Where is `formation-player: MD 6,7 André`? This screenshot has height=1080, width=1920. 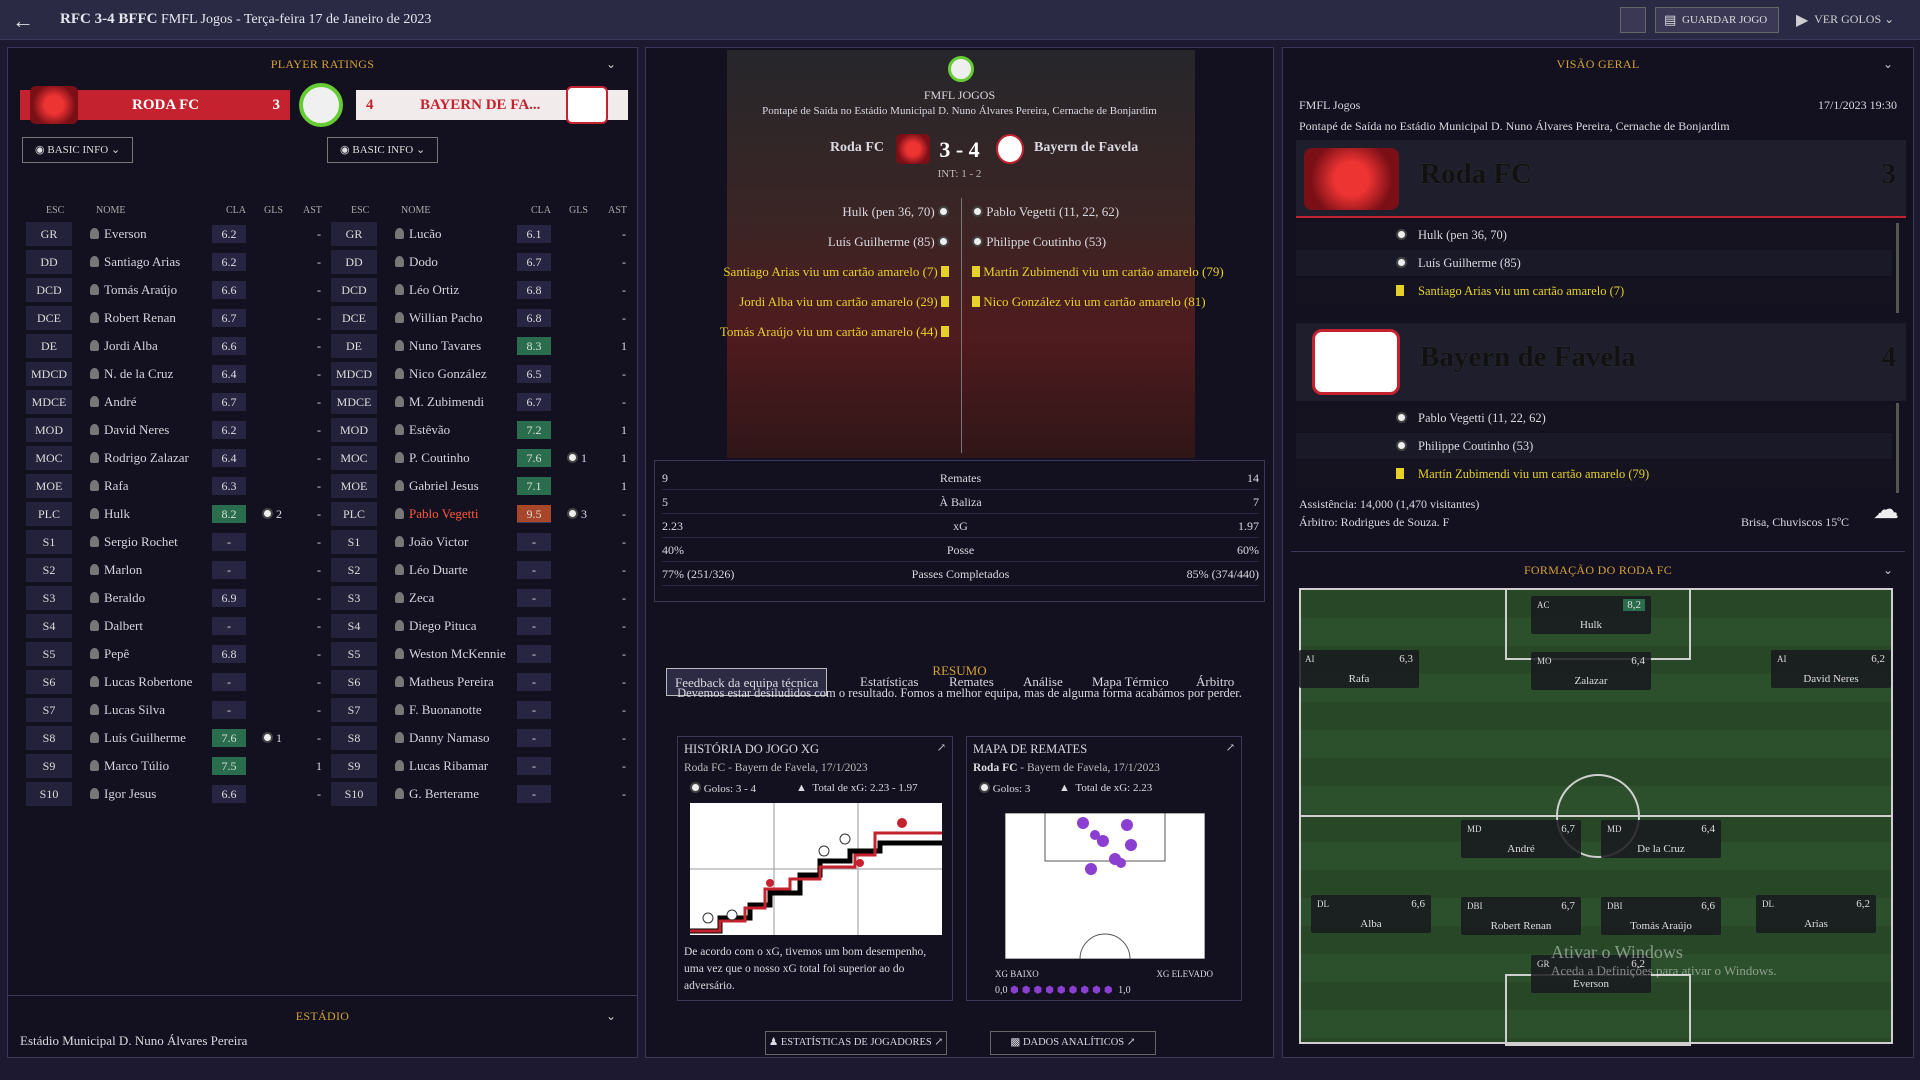 formation-player: MD 6,7 André is located at coordinates (1521, 839).